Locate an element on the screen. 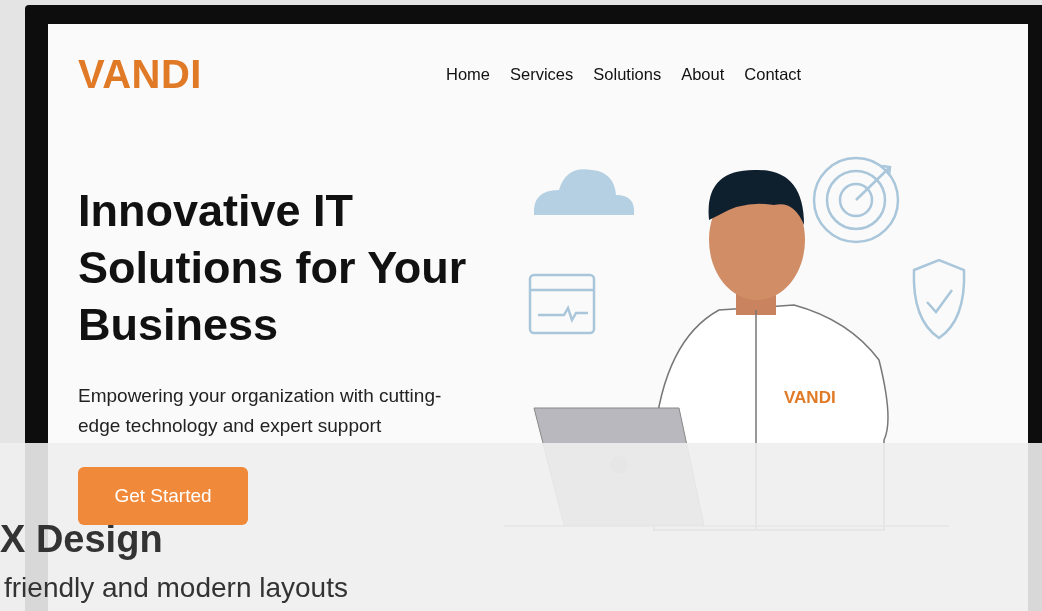 The width and height of the screenshot is (1042, 611). nav-link: Services is located at coordinates (542, 74).